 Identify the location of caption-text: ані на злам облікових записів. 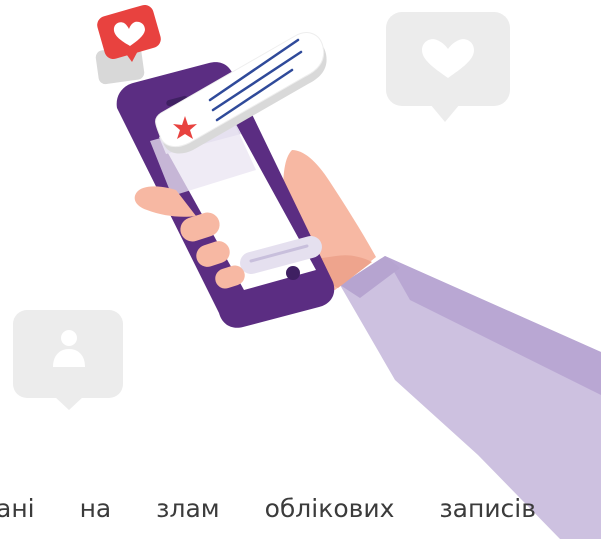
(268, 508).